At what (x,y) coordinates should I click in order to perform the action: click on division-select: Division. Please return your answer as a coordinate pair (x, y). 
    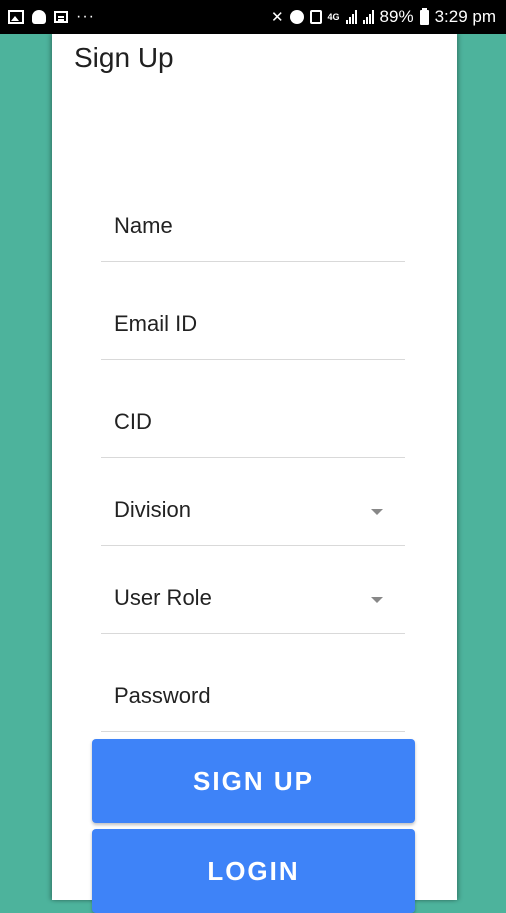
    Looking at the image, I should click on (253, 516).